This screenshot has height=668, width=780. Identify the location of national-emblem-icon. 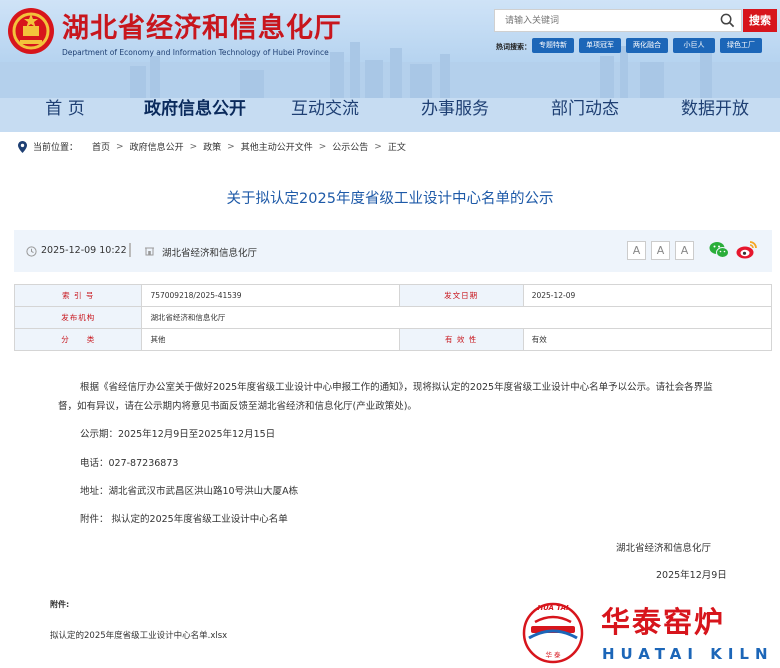
(31, 31).